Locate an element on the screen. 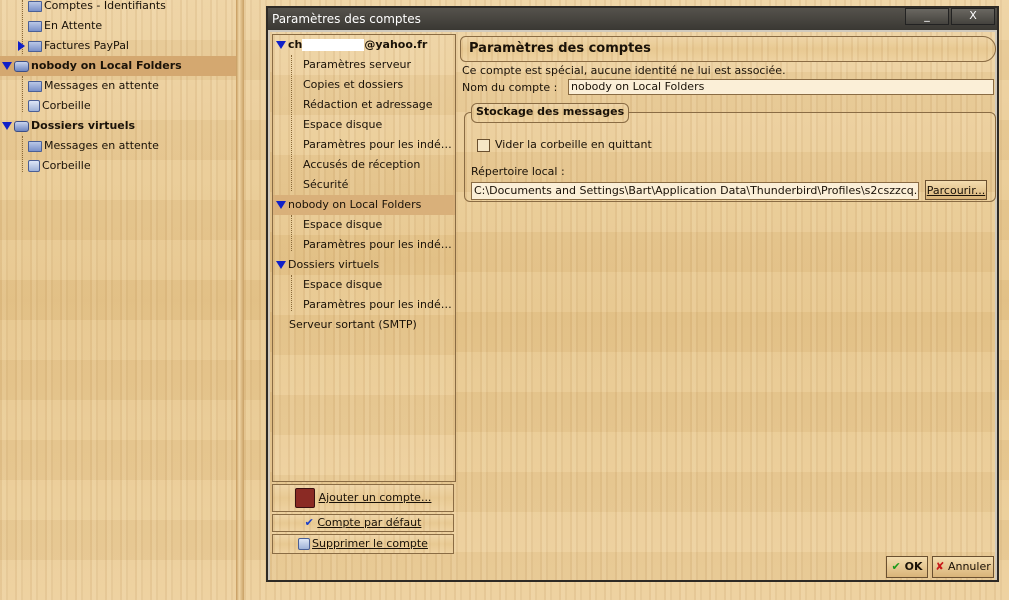 The height and width of the screenshot is (600, 1009). tree-account-local: nobody on Local Folders is located at coordinates (364, 205).